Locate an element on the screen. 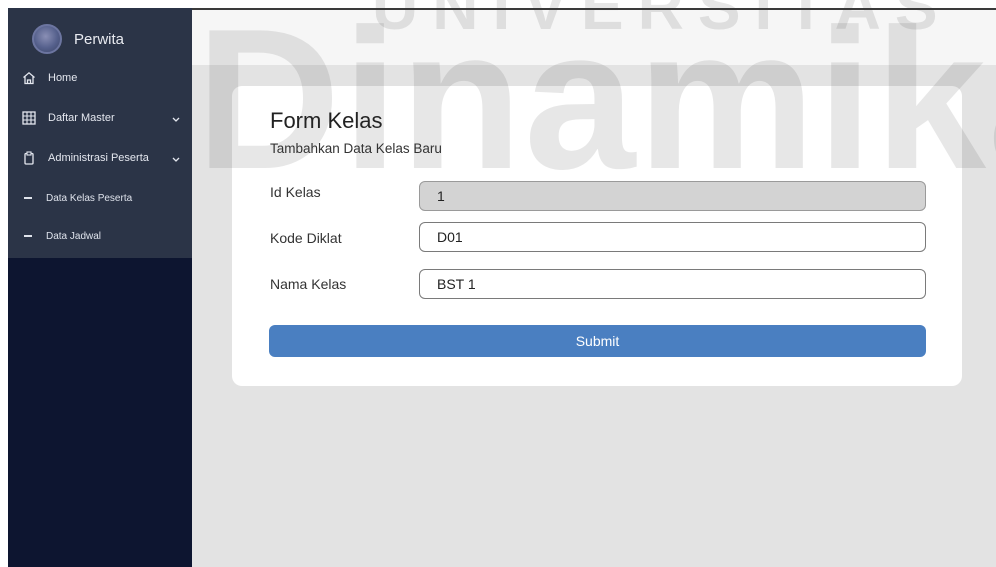  sidebar-item-label: Home is located at coordinates (63, 78).